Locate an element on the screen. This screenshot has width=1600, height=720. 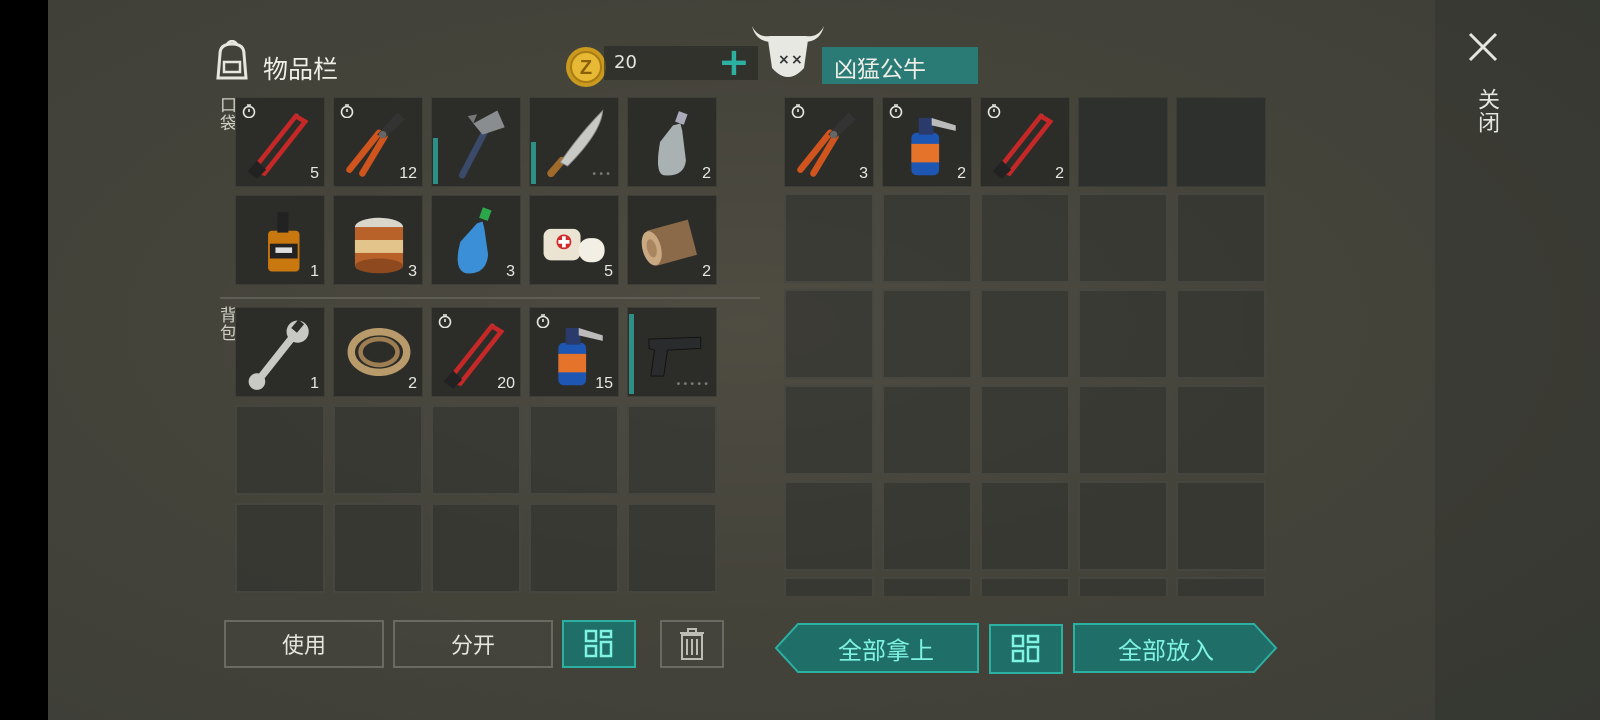
inventory-slot: 3 is located at coordinates (829, 142).